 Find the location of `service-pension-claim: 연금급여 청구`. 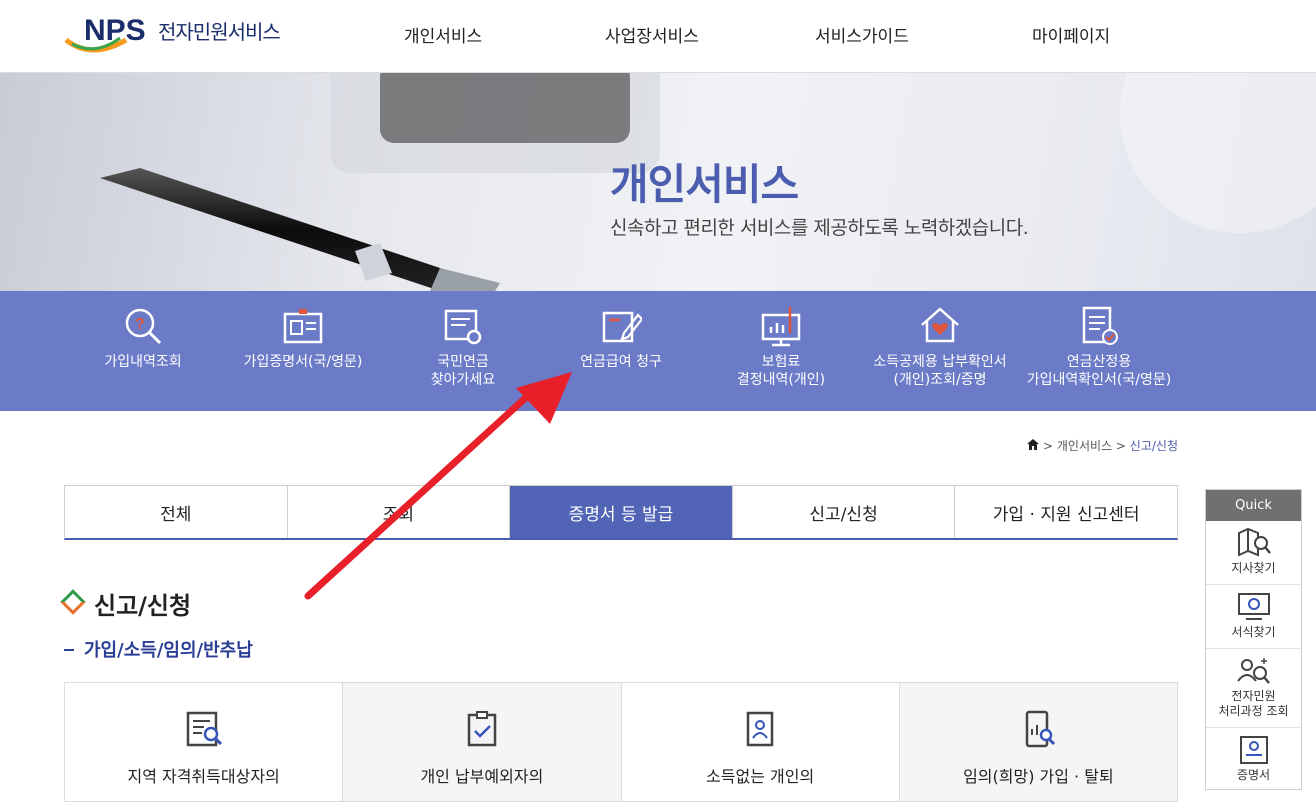

service-pension-claim: 연금급여 청구 is located at coordinates (621, 338).